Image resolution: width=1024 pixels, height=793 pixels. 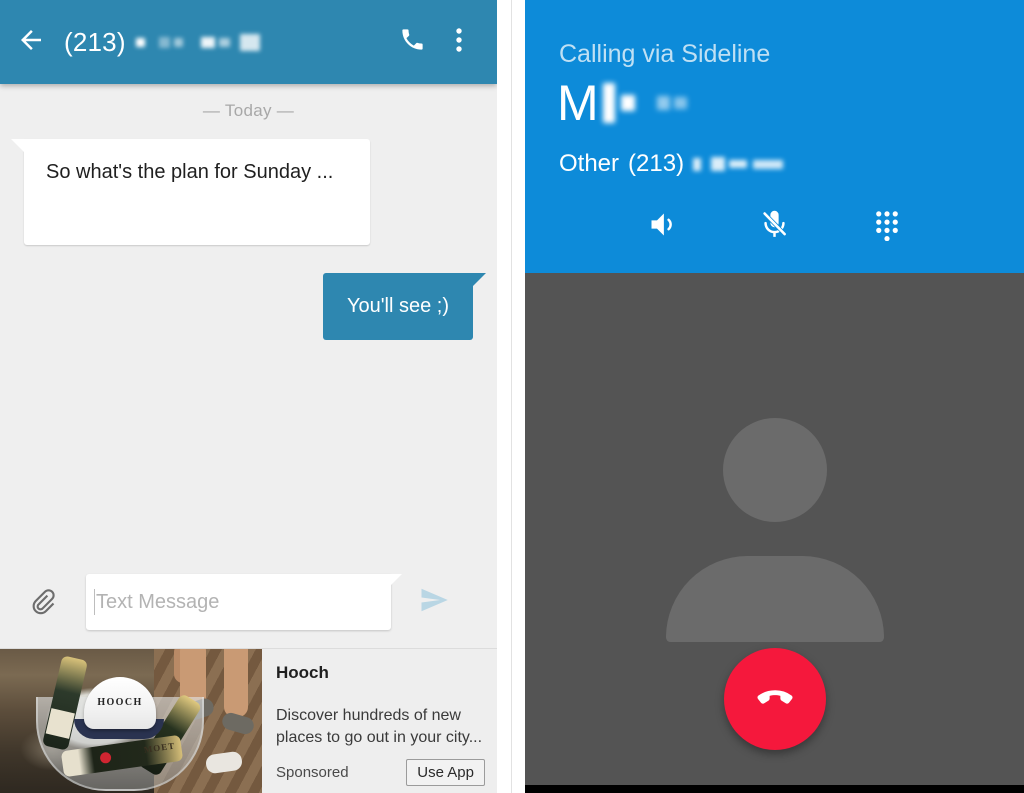 I want to click on panel-gap, so click(x=511, y=396).